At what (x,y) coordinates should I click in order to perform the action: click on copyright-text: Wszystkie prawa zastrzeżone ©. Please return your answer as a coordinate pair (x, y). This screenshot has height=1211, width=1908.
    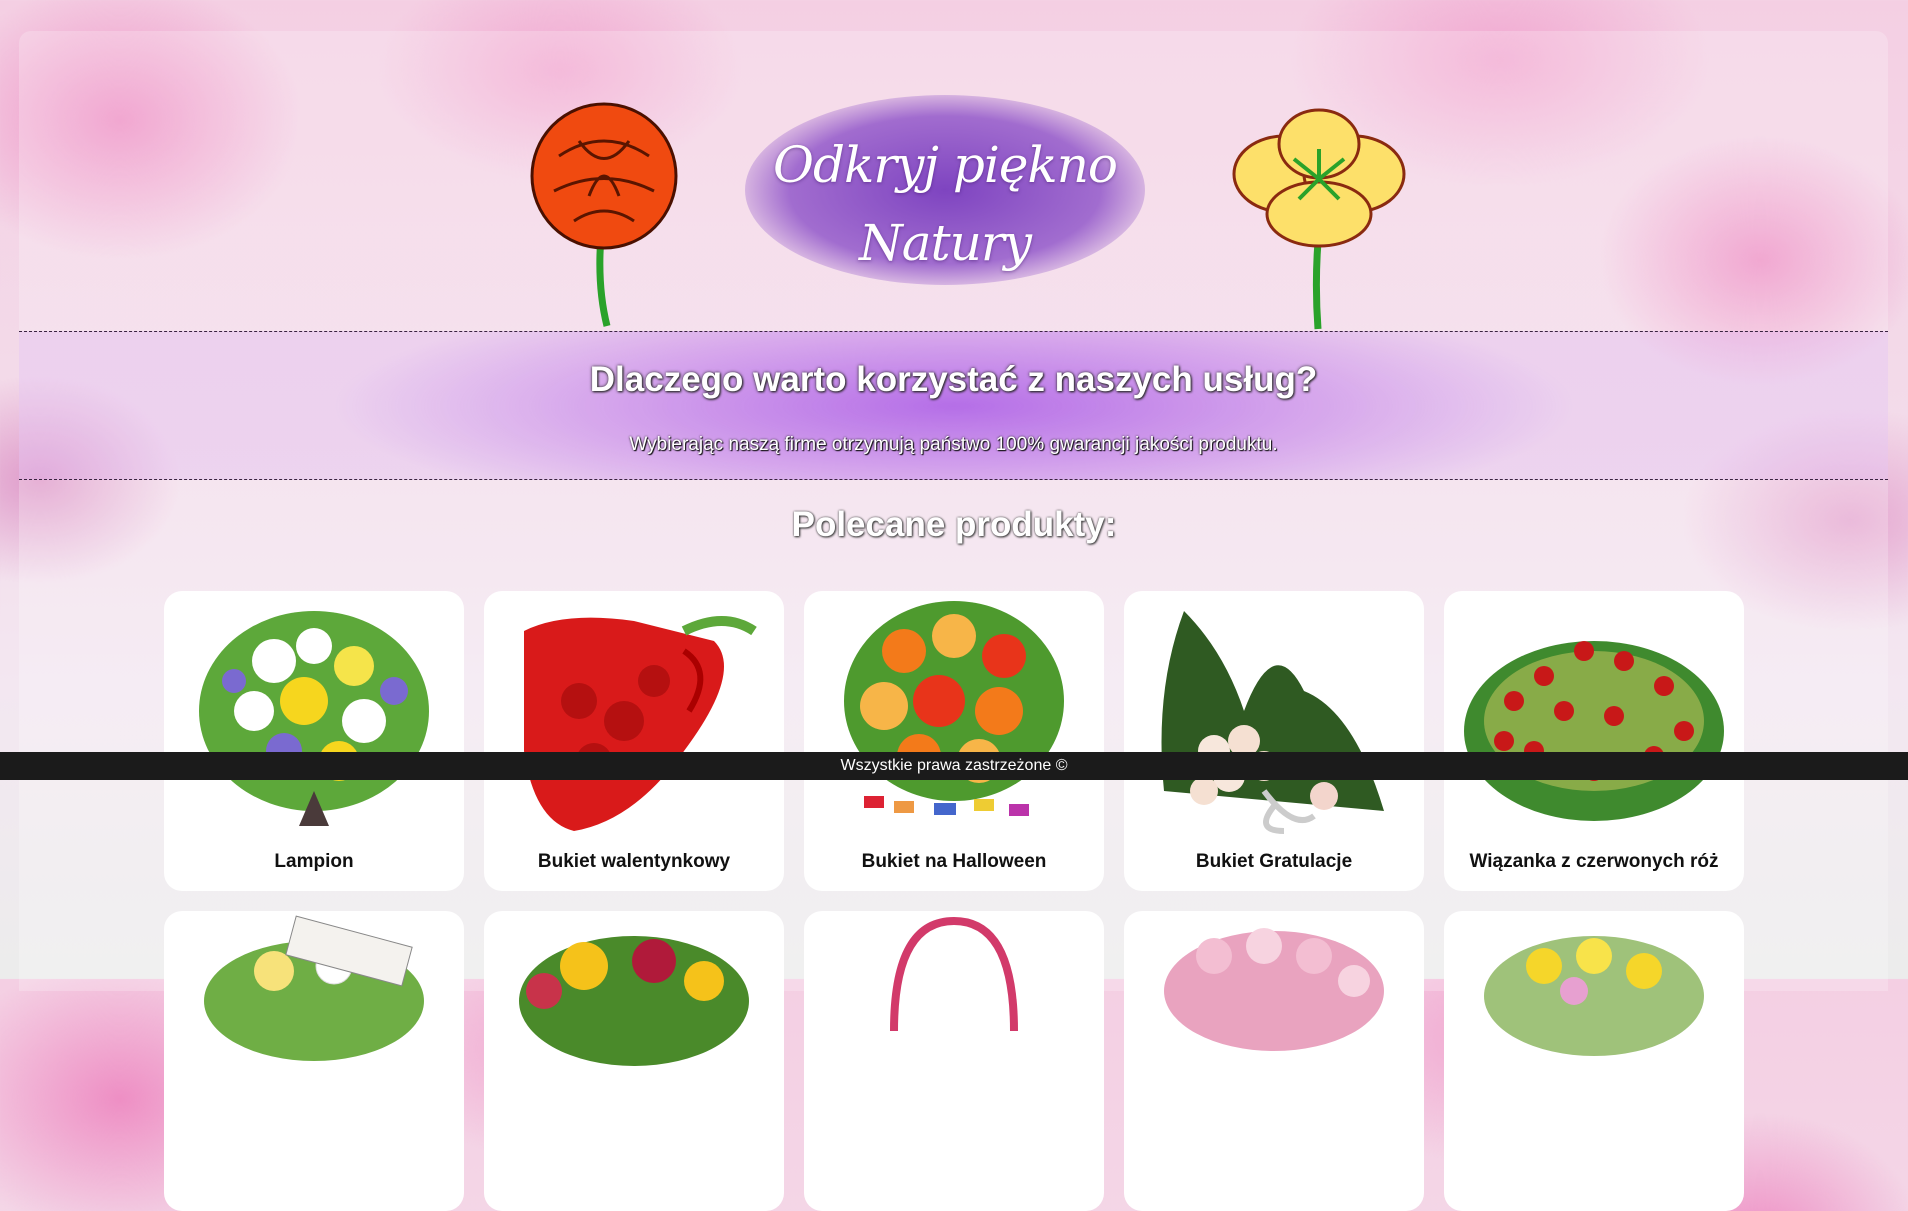
    Looking at the image, I should click on (954, 765).